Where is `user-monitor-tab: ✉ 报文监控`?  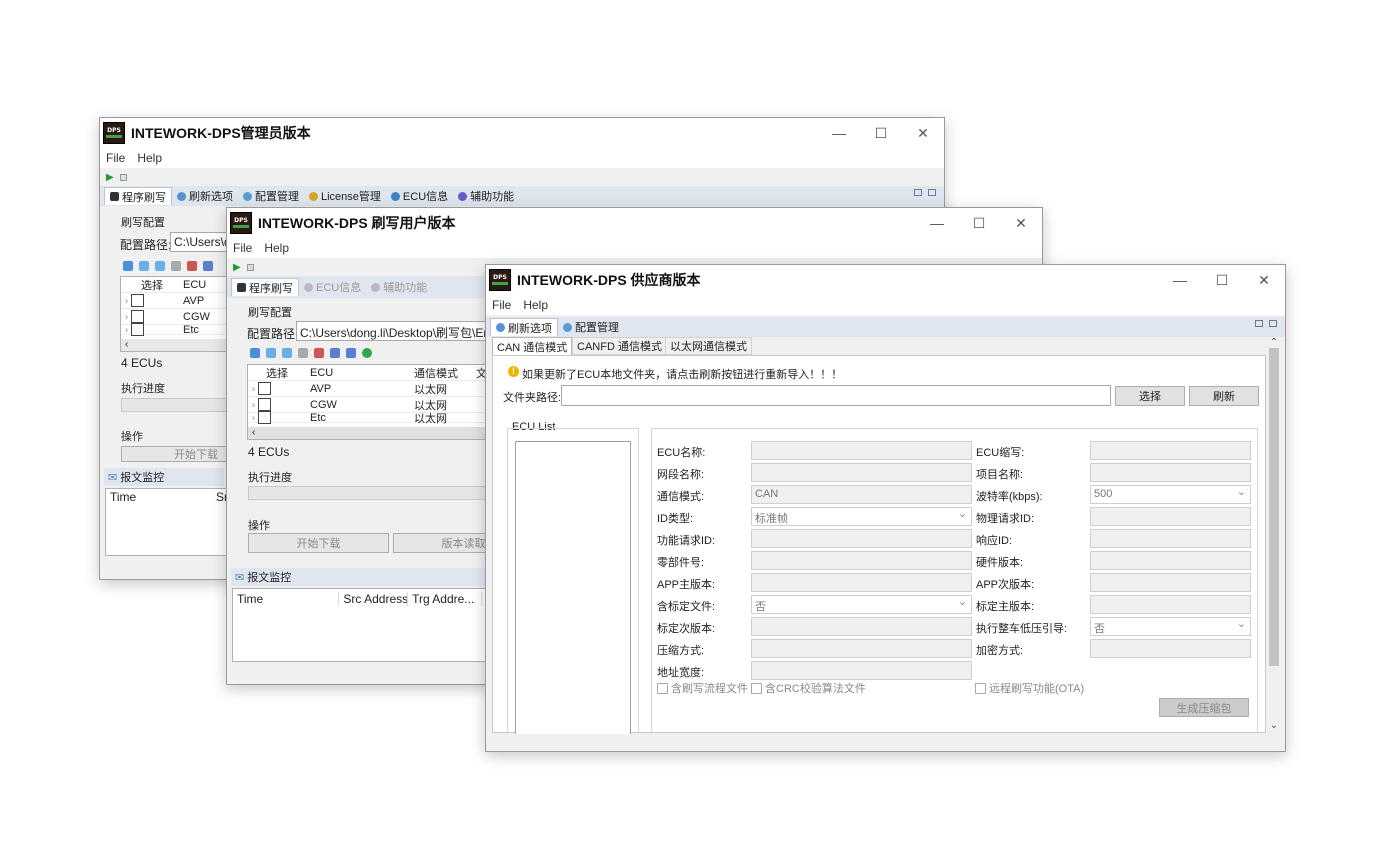
user-monitor-tab: ✉ 报文监控 is located at coordinates (361, 577).